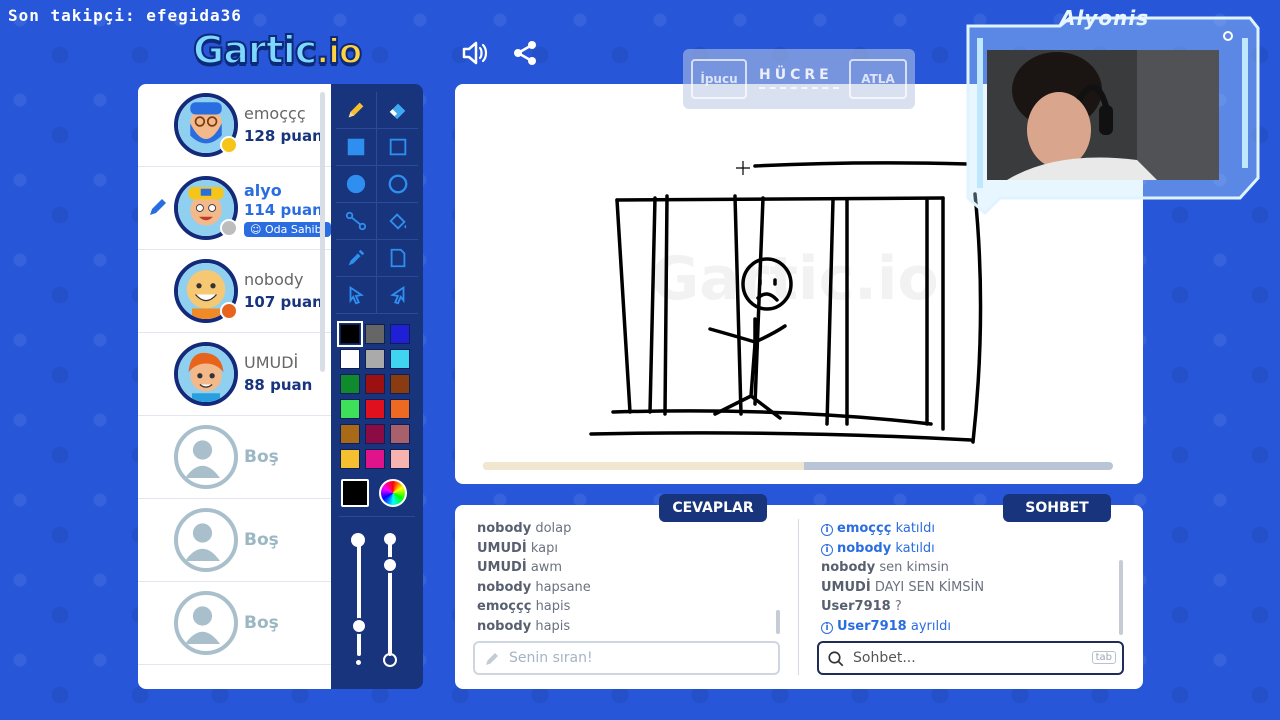 The height and width of the screenshot is (720, 1280). I want to click on player-row: alyo 114 puan ☺ Oda Sahibi, so click(234, 208).